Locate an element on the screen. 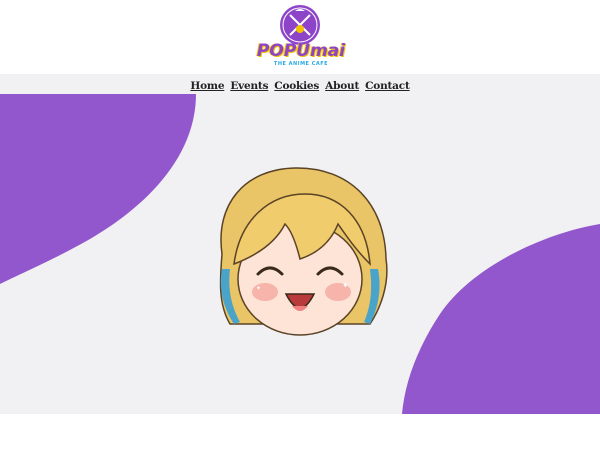  hero-blob-right is located at coordinates (501, 319).